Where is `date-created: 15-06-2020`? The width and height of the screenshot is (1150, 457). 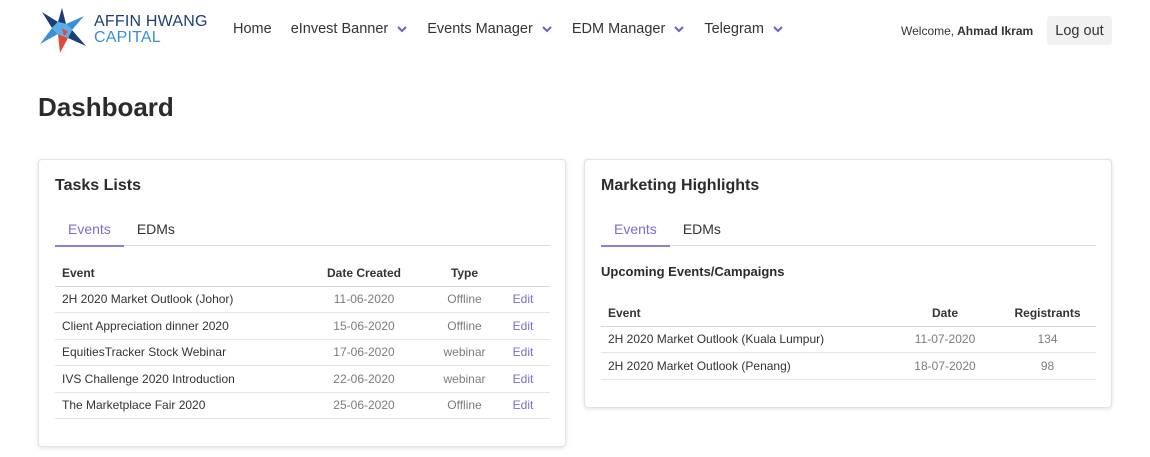 date-created: 15-06-2020 is located at coordinates (364, 326).